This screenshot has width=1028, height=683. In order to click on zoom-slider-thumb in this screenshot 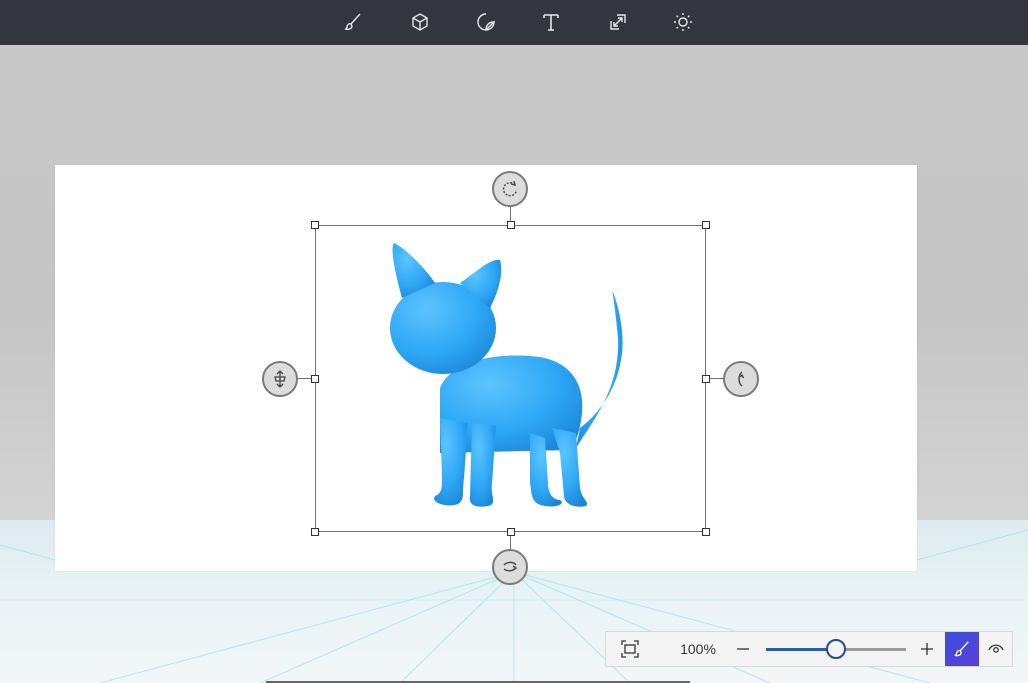, I will do `click(836, 649)`.